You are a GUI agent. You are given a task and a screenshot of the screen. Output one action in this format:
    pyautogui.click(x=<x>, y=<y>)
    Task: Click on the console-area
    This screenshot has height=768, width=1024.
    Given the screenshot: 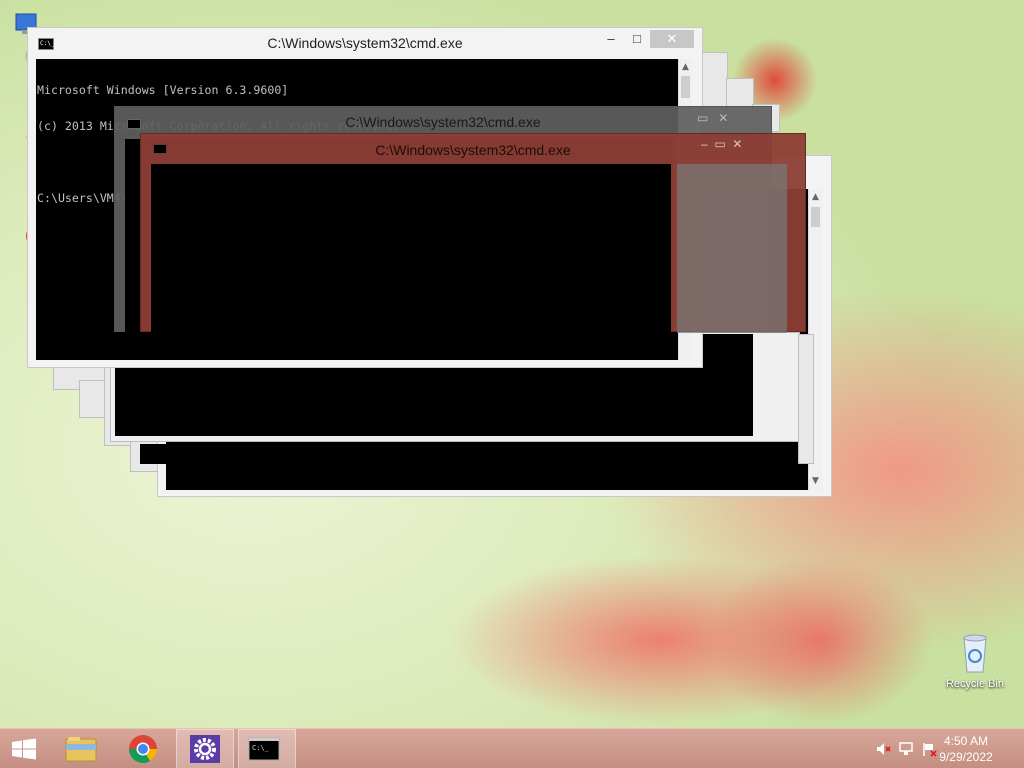 What is the action you would take?
    pyautogui.click(x=411, y=248)
    